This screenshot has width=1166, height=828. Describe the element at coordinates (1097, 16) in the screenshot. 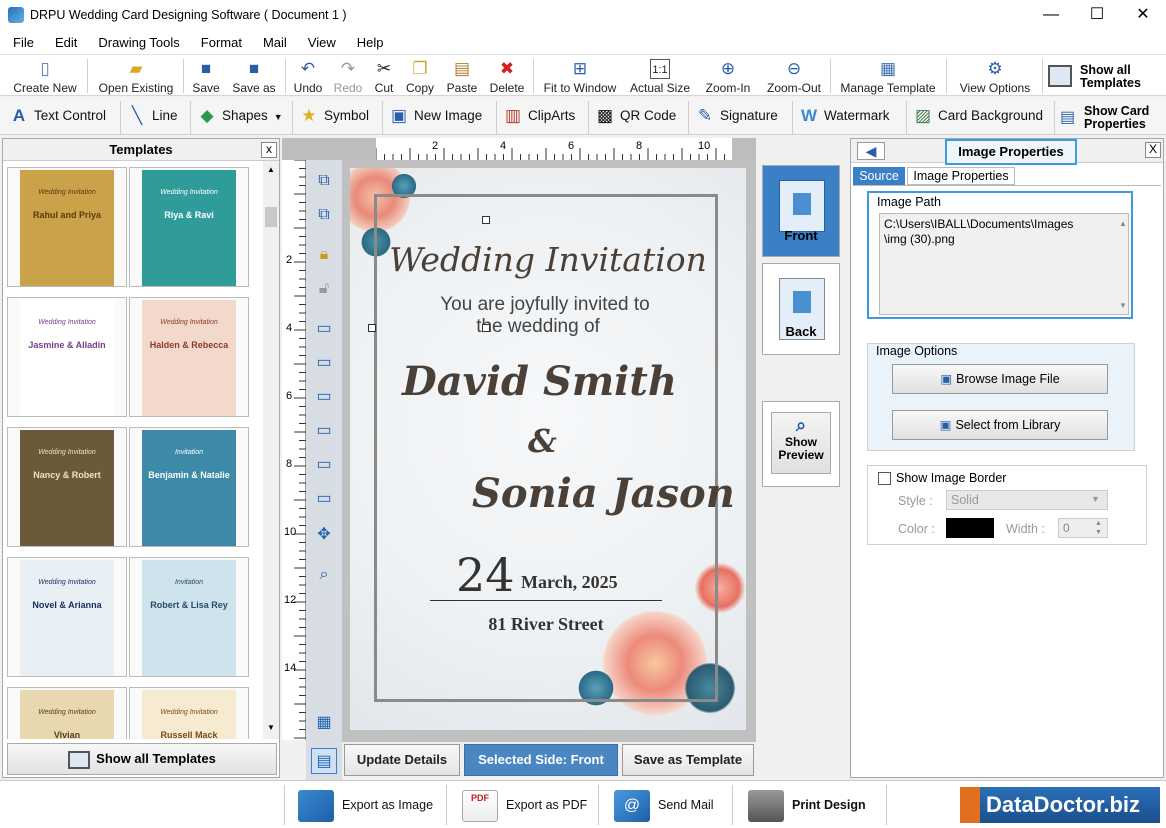

I see `maximize-button: ☐` at that location.